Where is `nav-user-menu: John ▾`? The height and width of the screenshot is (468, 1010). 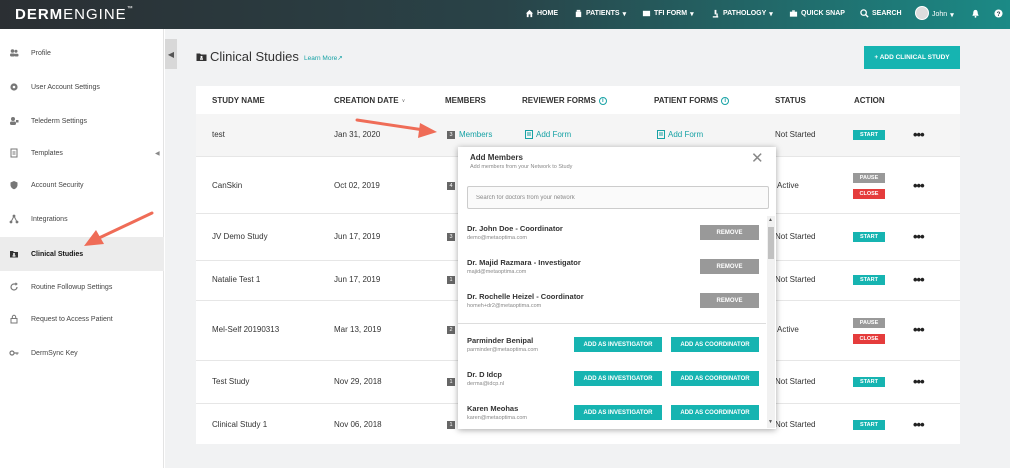 nav-user-menu: John ▾ is located at coordinates (934, 13).